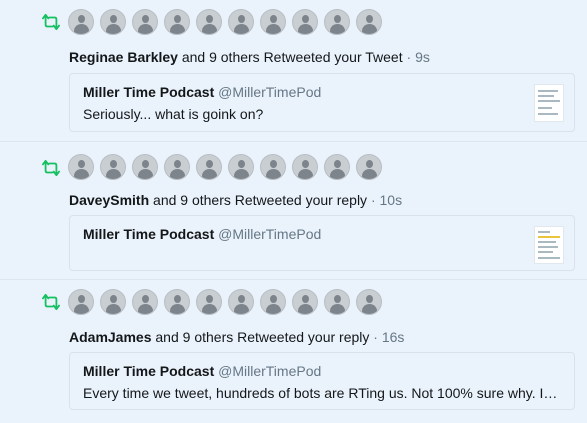  Describe the element at coordinates (322, 243) in the screenshot. I see `quoted-tweet-card: Miller Time Podcast @MillerTimePod` at that location.